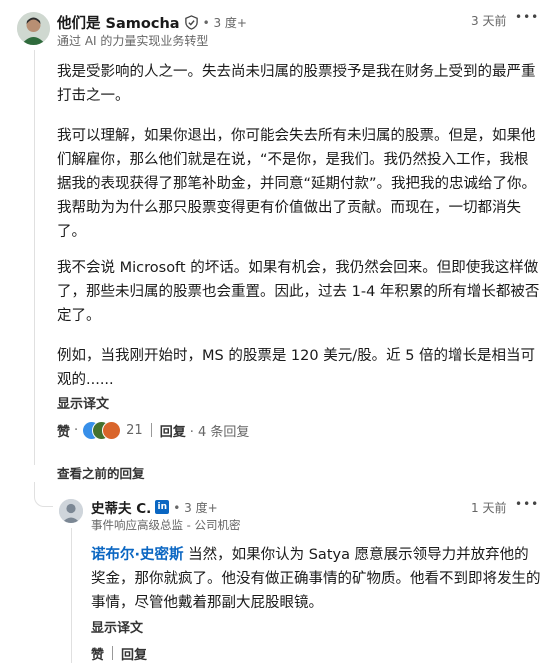  What do you see at coordinates (173, 430) in the screenshot?
I see `reply-button: 回复` at bounding box center [173, 430].